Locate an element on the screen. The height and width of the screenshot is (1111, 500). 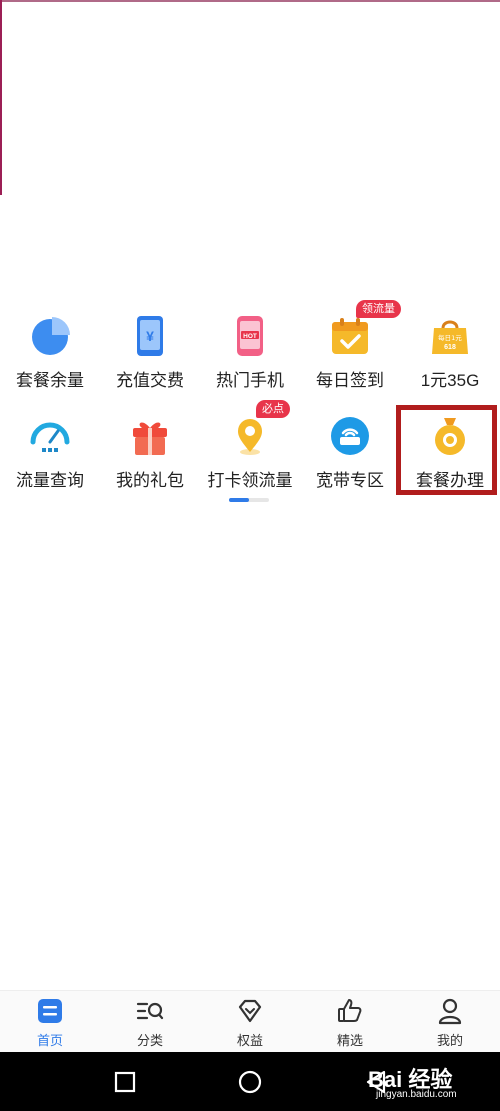
hot-phone-icon: HOT is located at coordinates (250, 336).